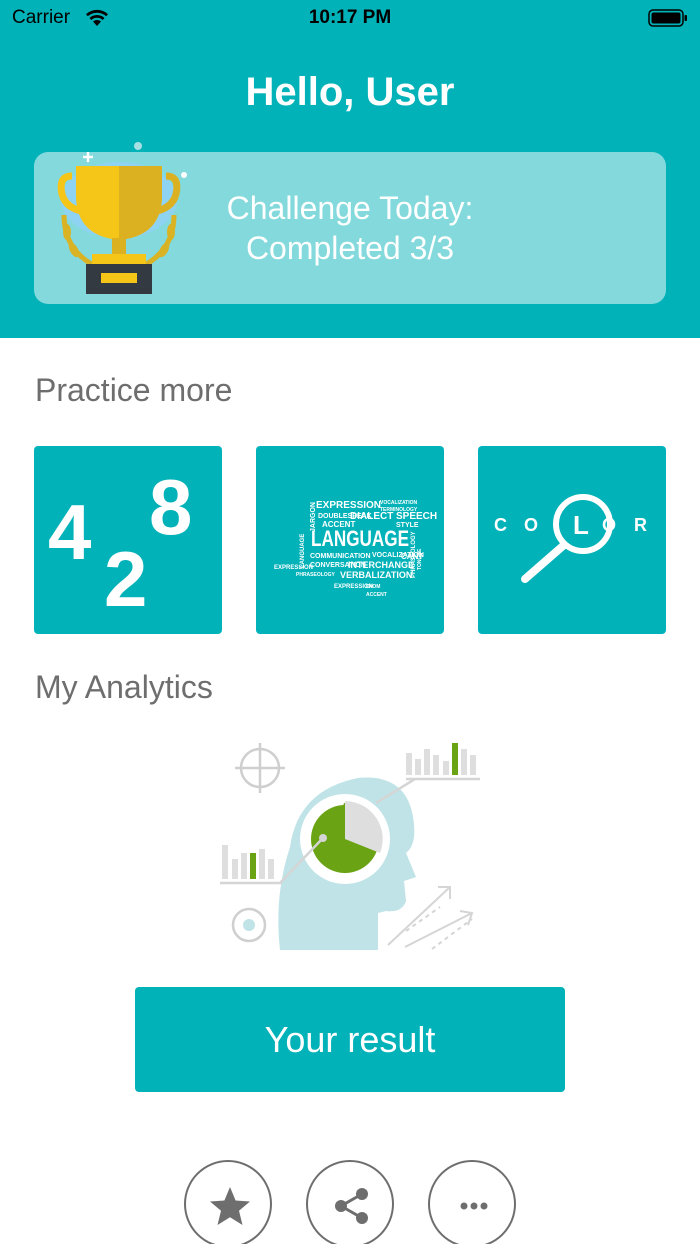  I want to click on word-language: LANGUAGE, so click(360, 538).